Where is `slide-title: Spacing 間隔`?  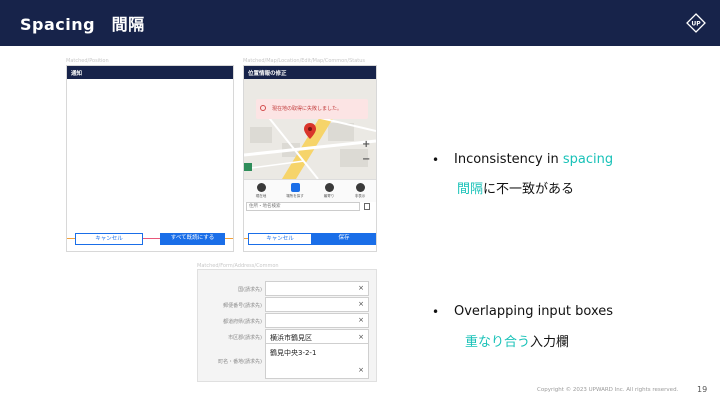
slide-title: Spacing 間隔 is located at coordinates (82, 24).